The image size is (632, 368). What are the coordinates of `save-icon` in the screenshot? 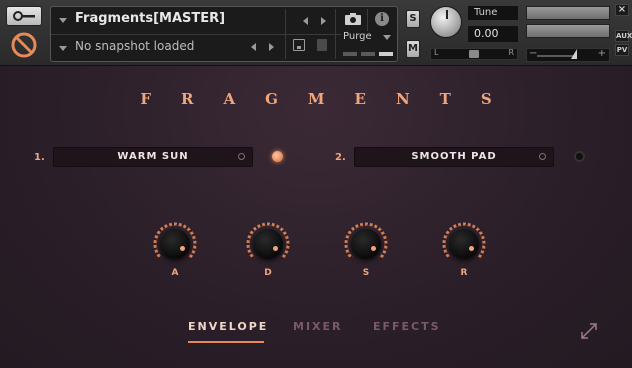 It's located at (299, 45).